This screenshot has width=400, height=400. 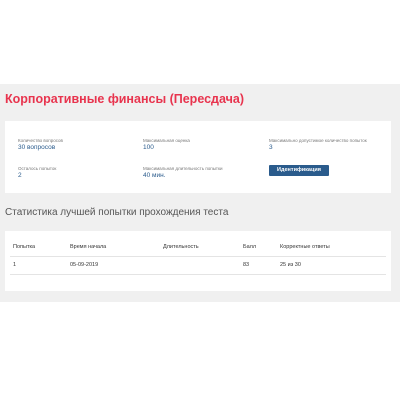 What do you see at coordinates (37, 172) in the screenshot?
I see `attempts-left-field: Осталось попыток 2` at bounding box center [37, 172].